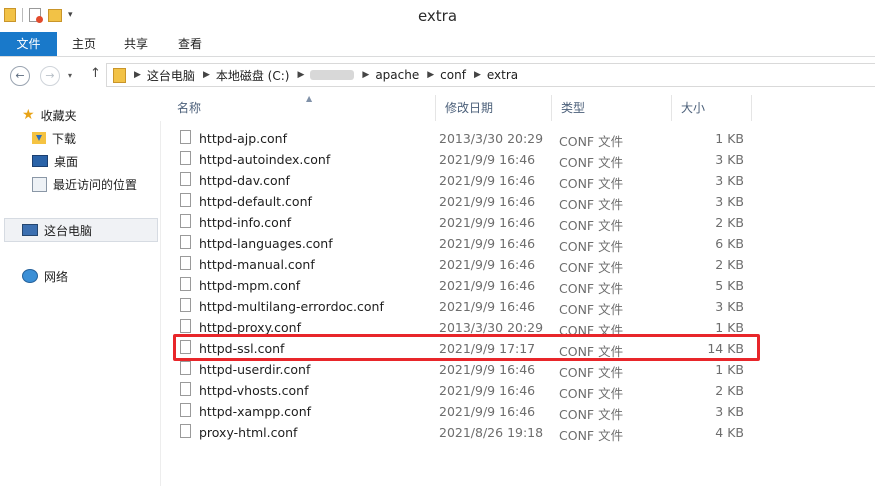  I want to click on file-name: httpd-dav.conf, so click(244, 180).